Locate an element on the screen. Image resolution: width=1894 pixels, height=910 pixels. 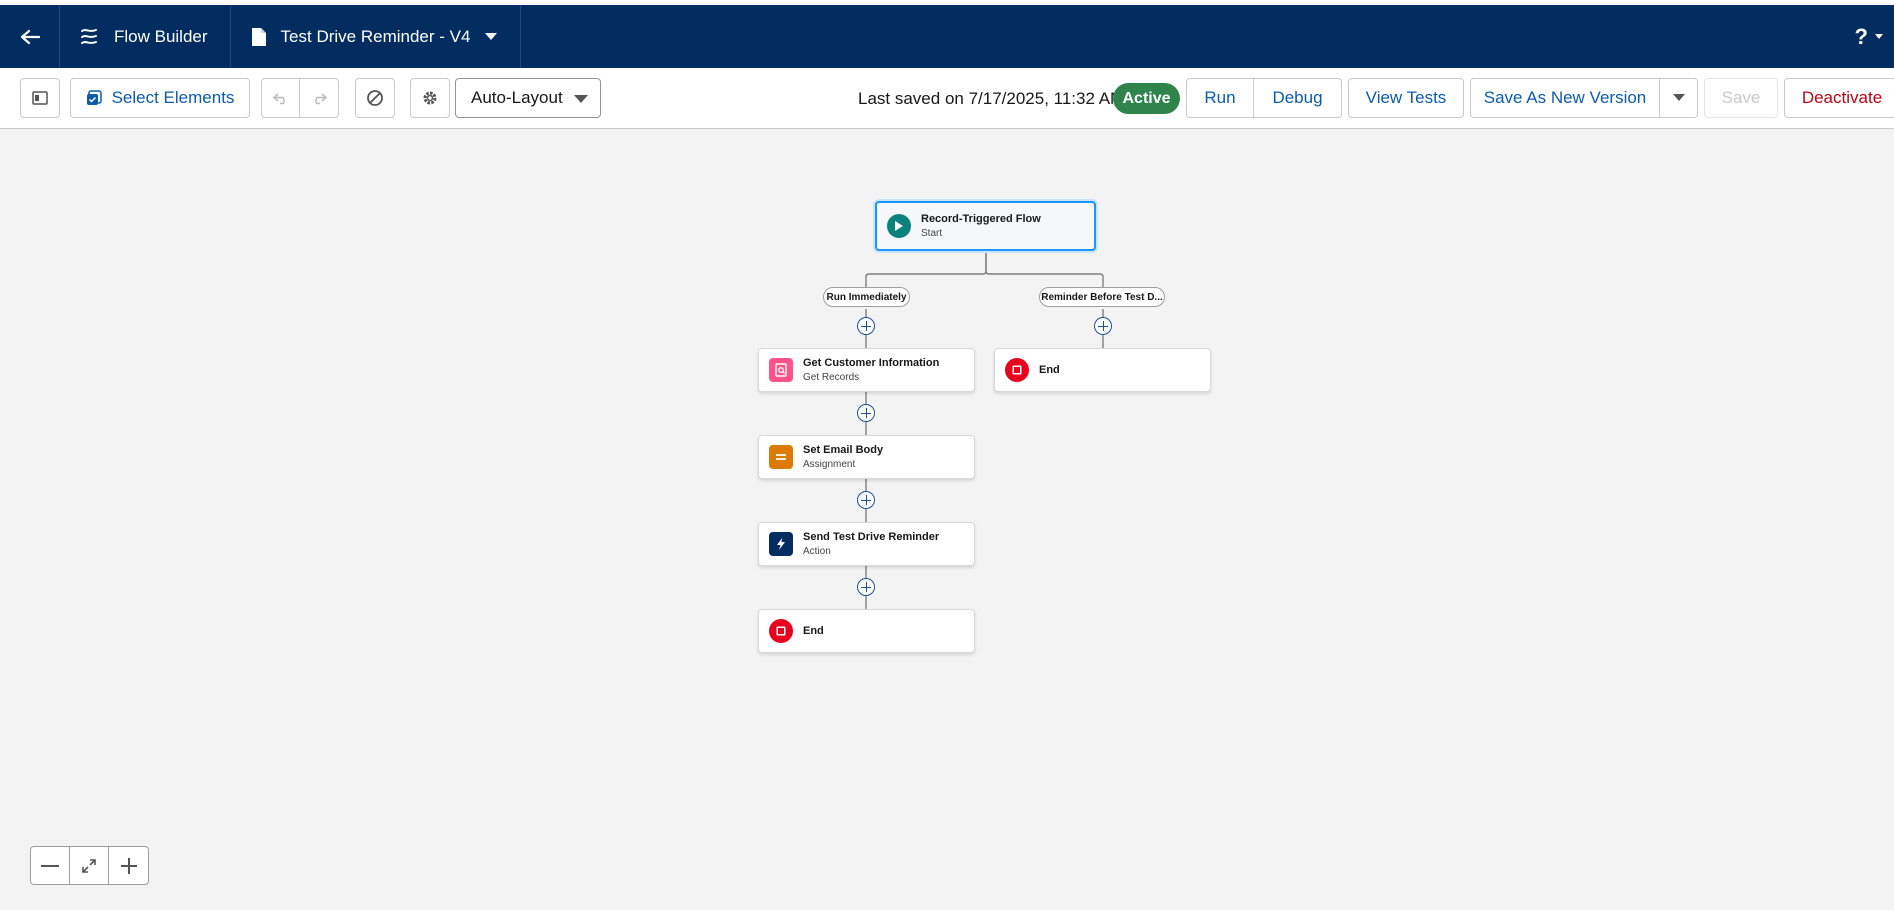
last-saved-text: Last saved on 7/17/2025, 11:32 AM is located at coordinates (991, 98).